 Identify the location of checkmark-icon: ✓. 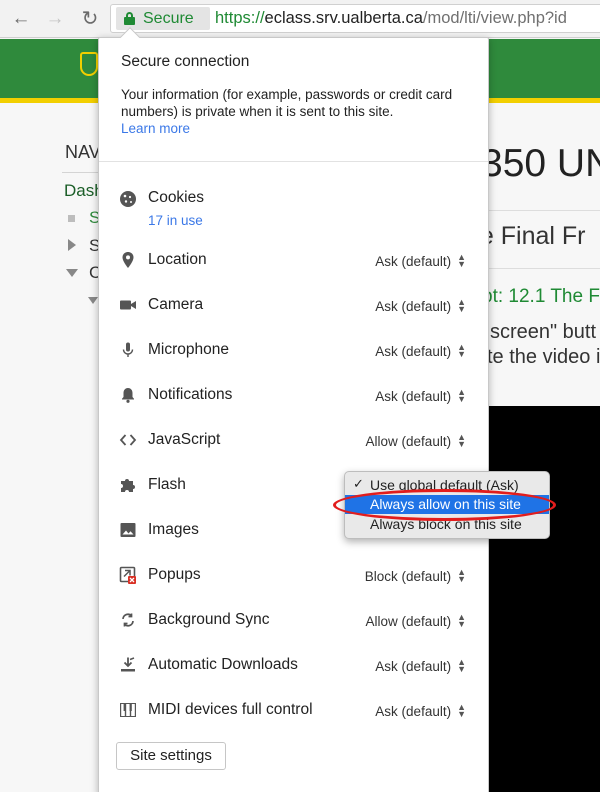
(358, 483).